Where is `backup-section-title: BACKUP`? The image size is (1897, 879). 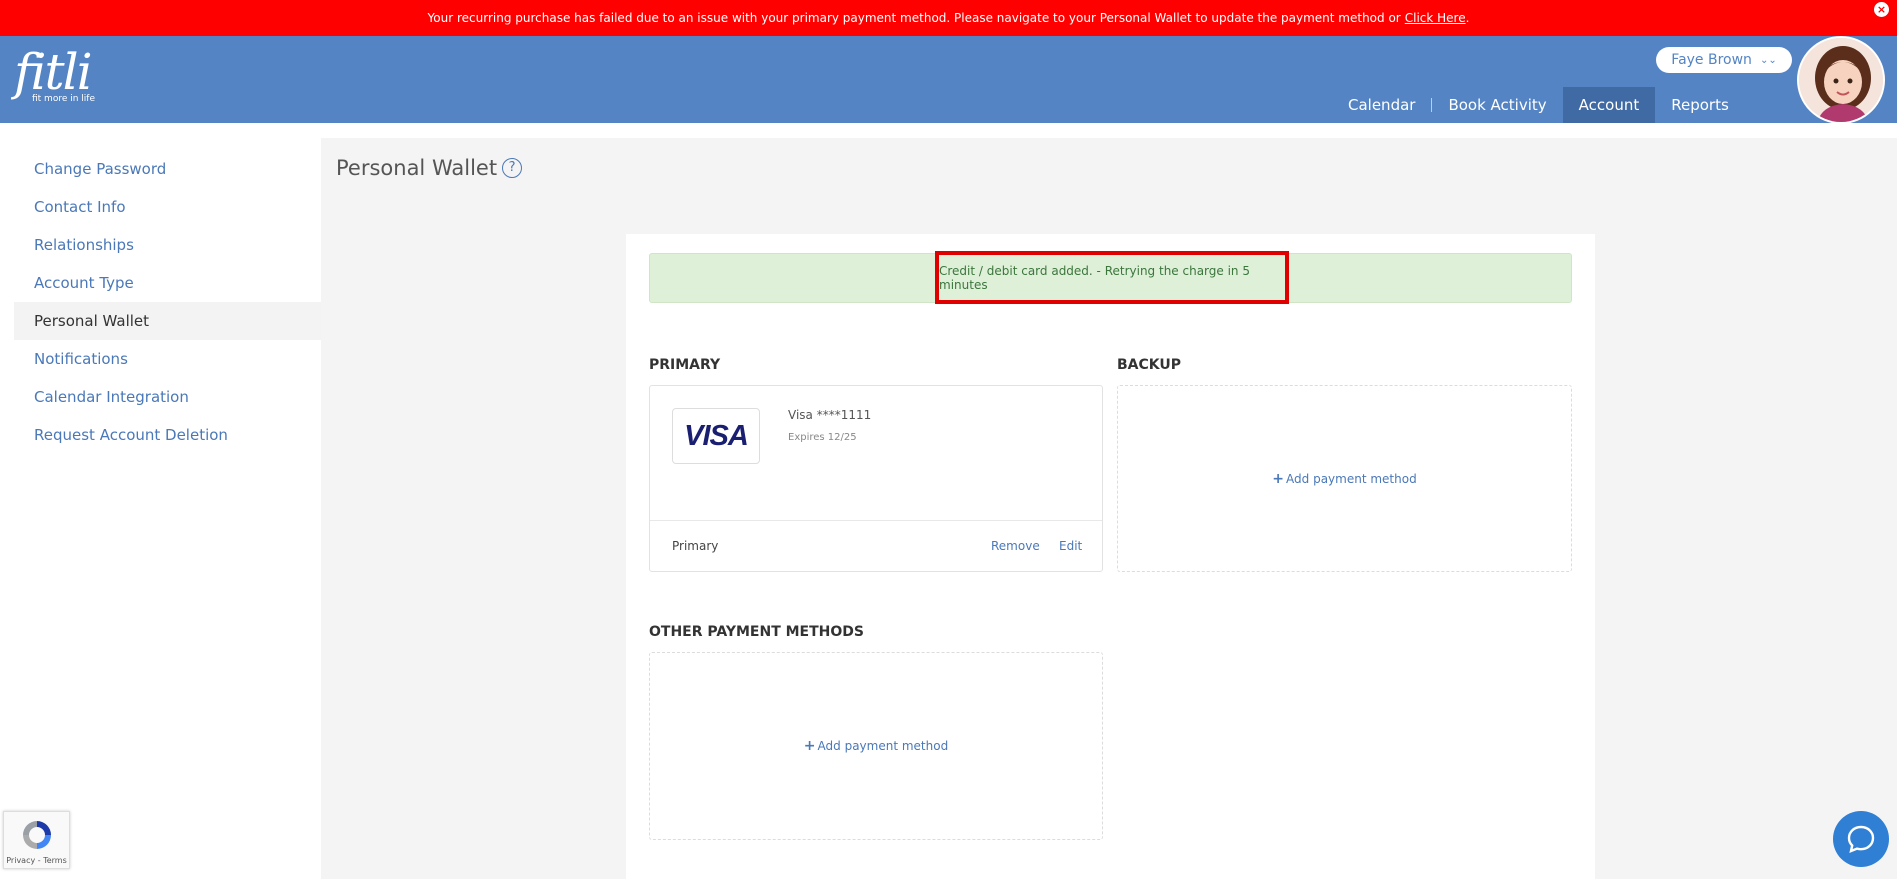
backup-section-title: BACKUP is located at coordinates (1149, 365).